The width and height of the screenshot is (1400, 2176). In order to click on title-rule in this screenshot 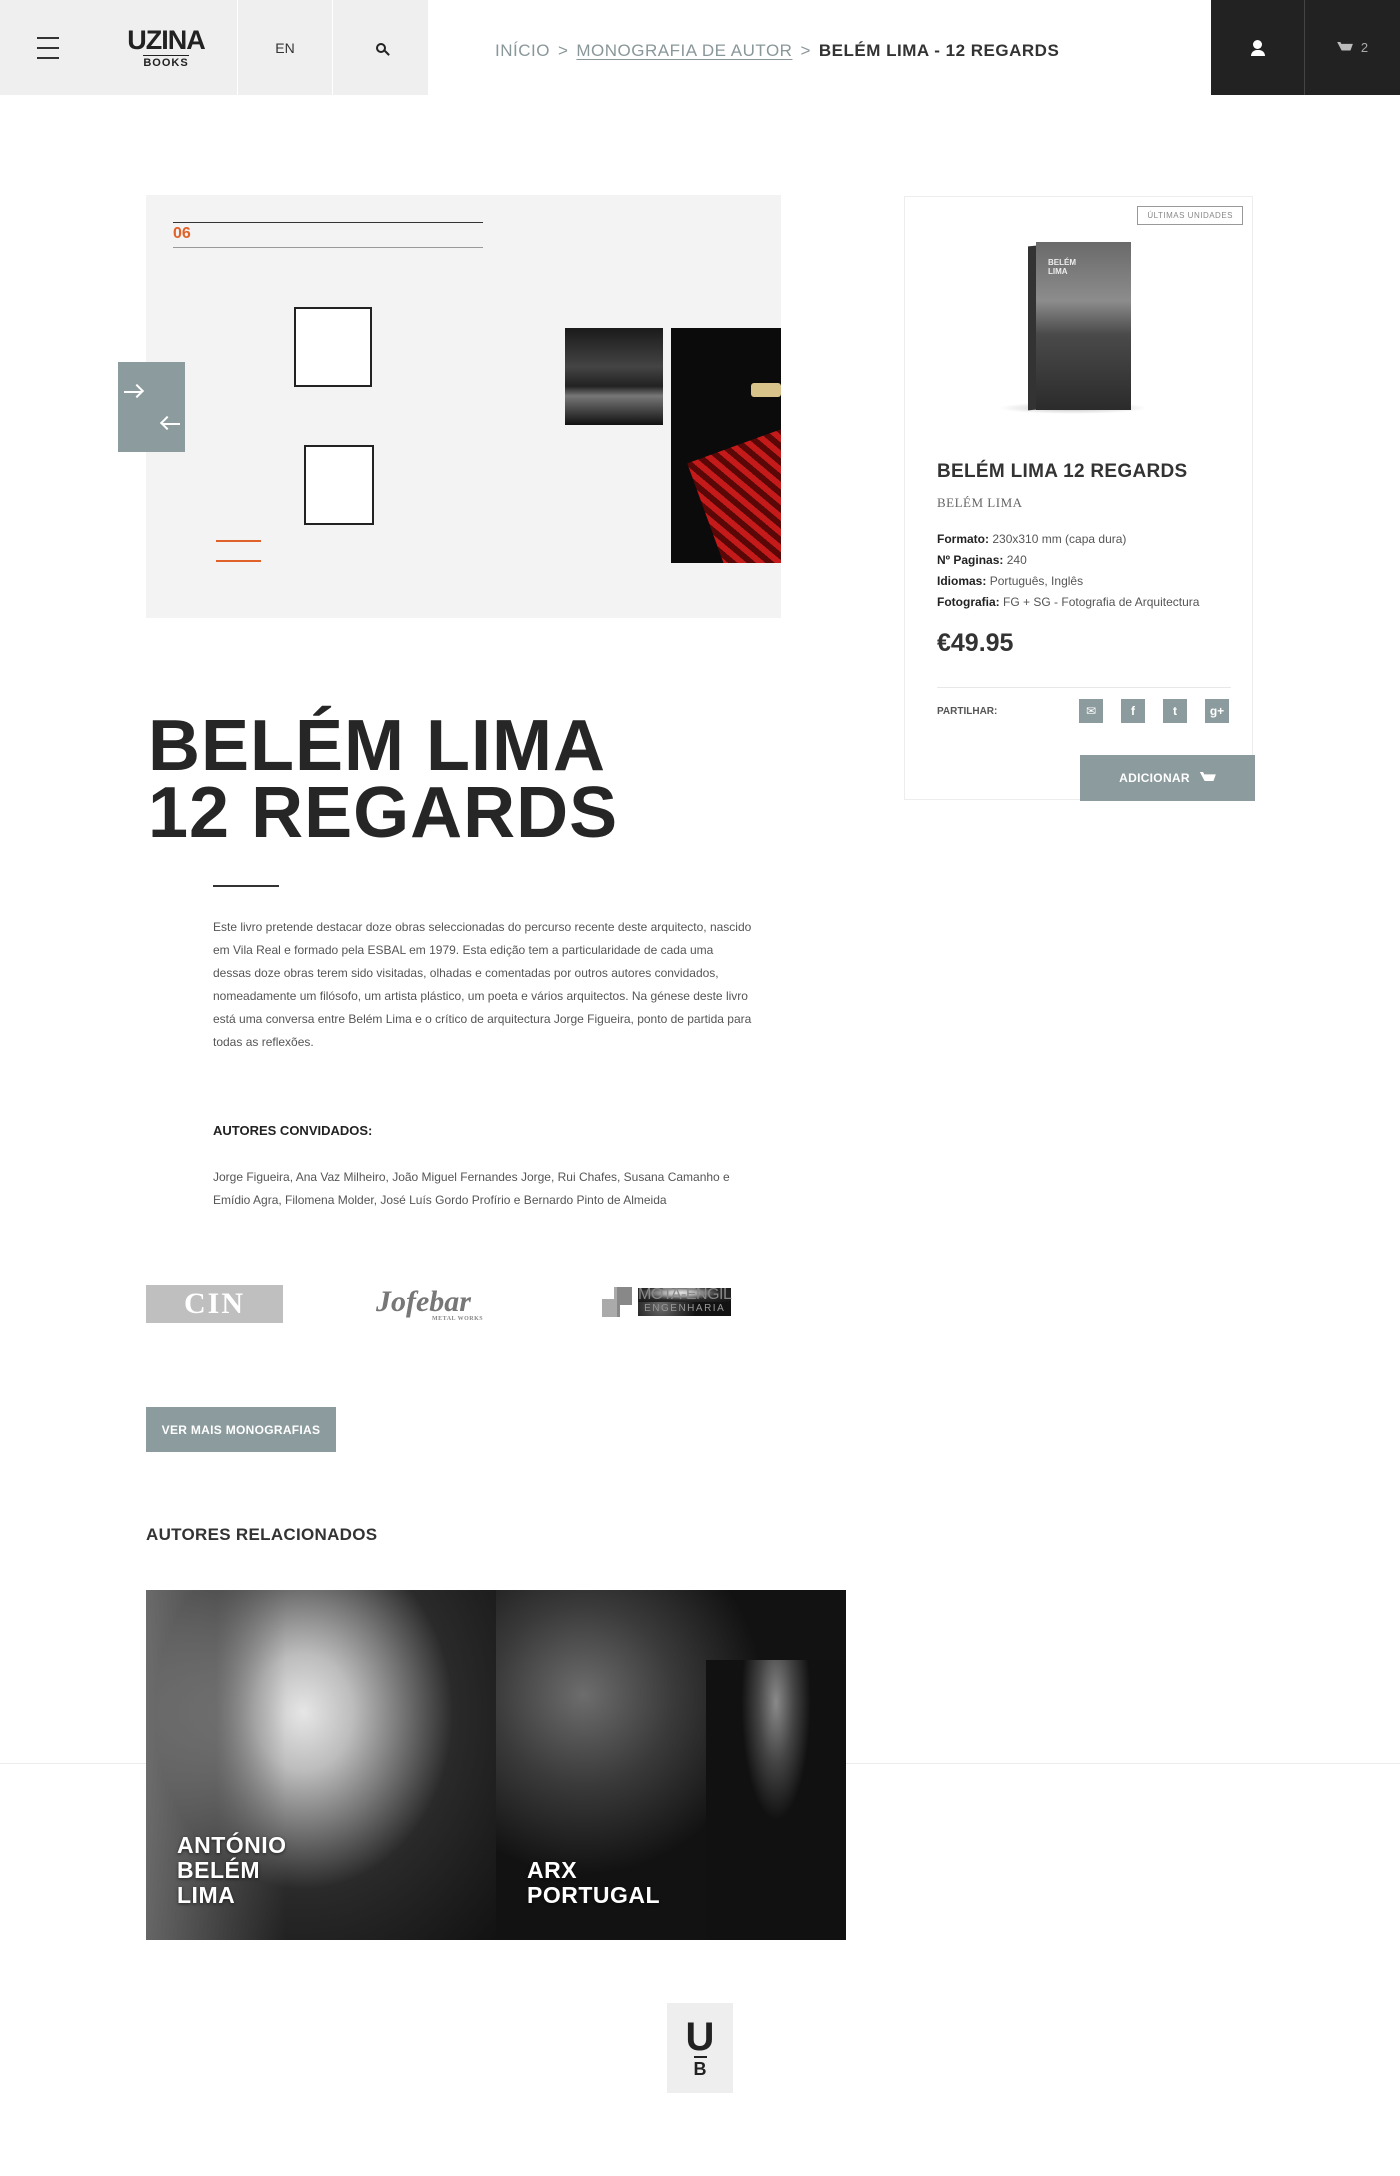, I will do `click(246, 886)`.